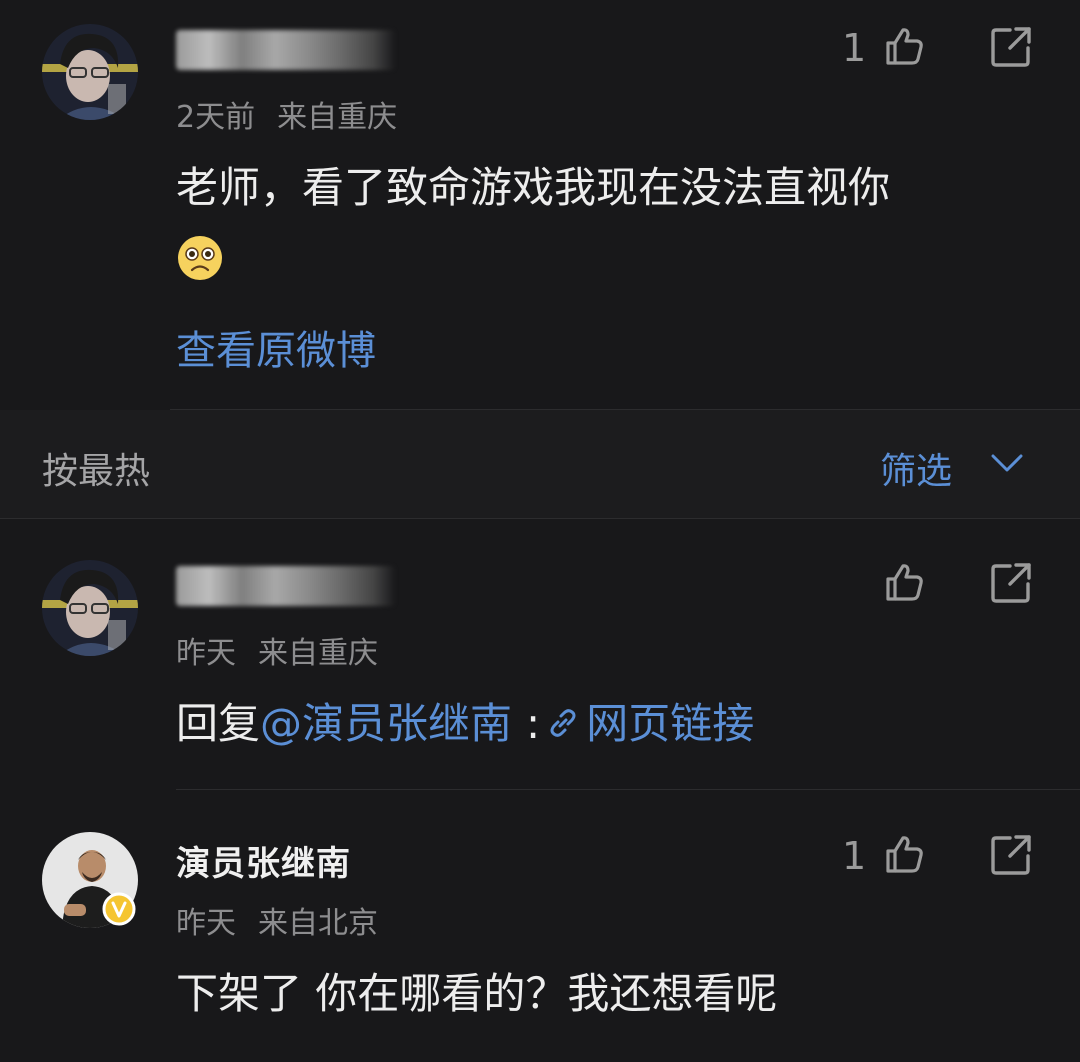  What do you see at coordinates (477, 993) in the screenshot?
I see `reply-text: 下架了 你在哪看的？我还想看呢` at bounding box center [477, 993].